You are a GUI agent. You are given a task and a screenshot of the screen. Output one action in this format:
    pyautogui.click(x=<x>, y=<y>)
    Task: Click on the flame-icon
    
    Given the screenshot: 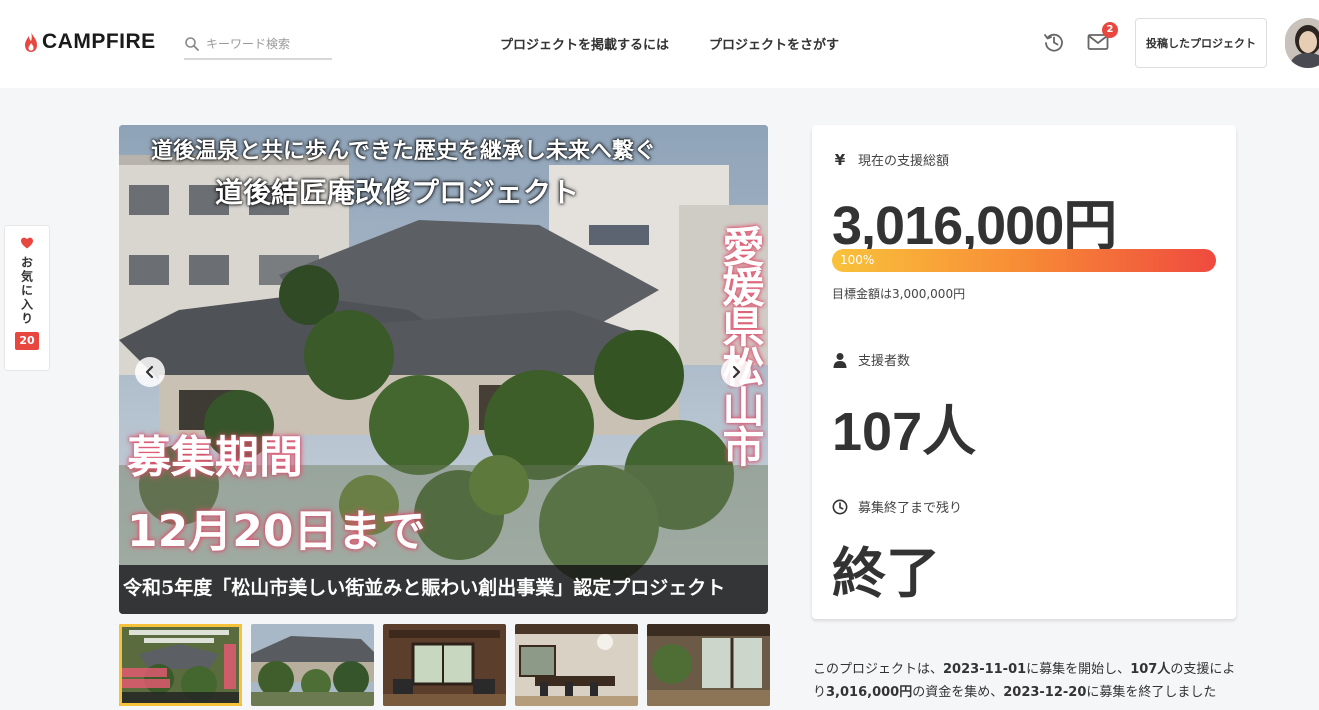 What is the action you would take?
    pyautogui.click(x=31, y=42)
    